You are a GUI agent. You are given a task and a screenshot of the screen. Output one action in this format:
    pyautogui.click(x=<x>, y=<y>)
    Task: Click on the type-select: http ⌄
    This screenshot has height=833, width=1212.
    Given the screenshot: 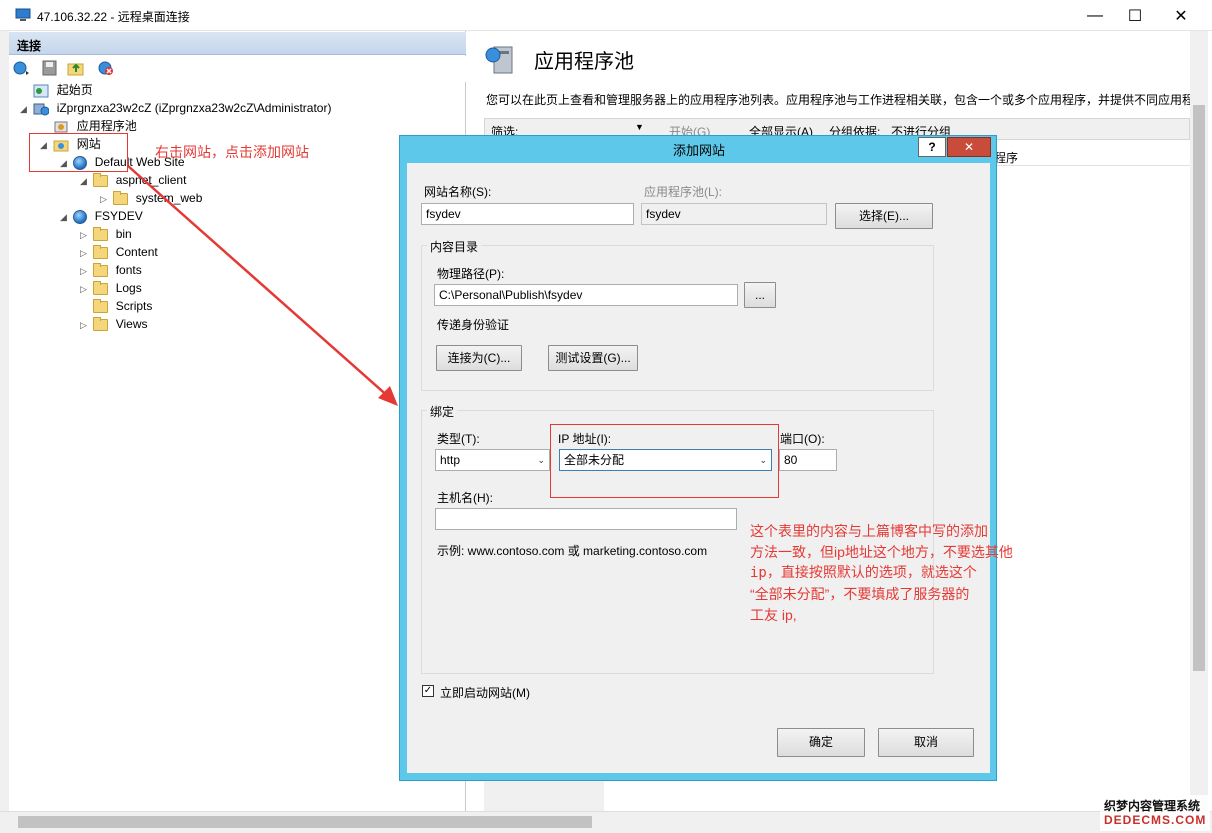 What is the action you would take?
    pyautogui.click(x=492, y=460)
    